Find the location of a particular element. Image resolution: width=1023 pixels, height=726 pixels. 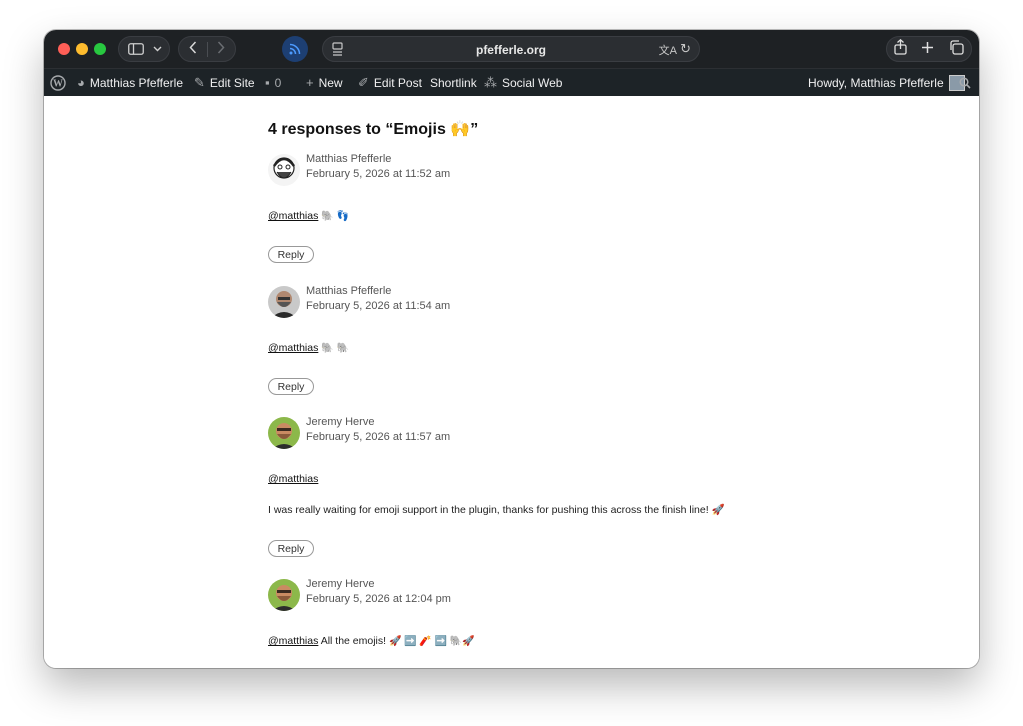

comment-date: February 5, 2026 at 12:04 pm is located at coordinates (378, 599).